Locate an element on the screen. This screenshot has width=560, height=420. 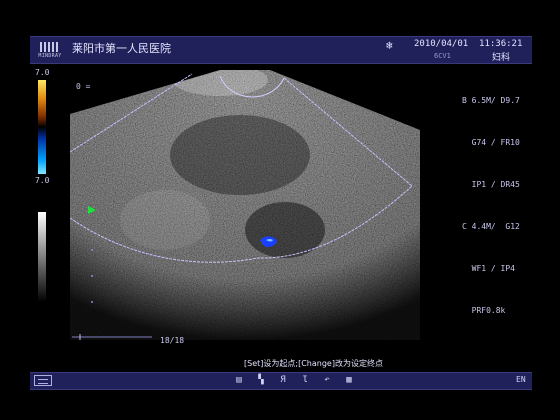
logo-text: MINDRAY is located at coordinates (50, 56).